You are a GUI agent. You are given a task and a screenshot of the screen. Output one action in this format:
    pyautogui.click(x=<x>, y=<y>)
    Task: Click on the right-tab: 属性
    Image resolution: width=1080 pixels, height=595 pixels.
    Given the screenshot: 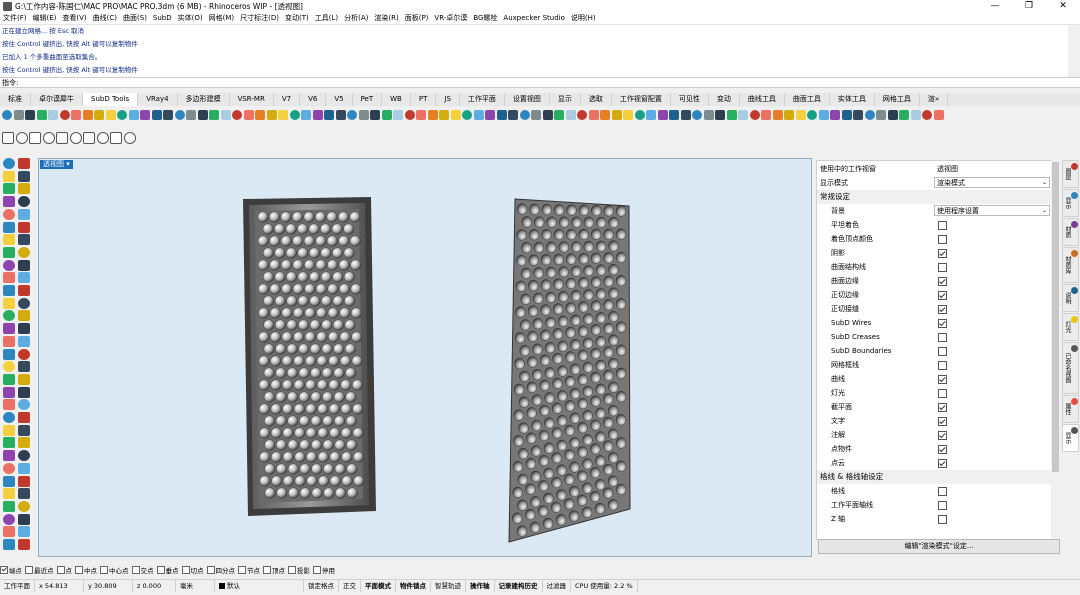 What is the action you would take?
    pyautogui.click(x=1070, y=409)
    